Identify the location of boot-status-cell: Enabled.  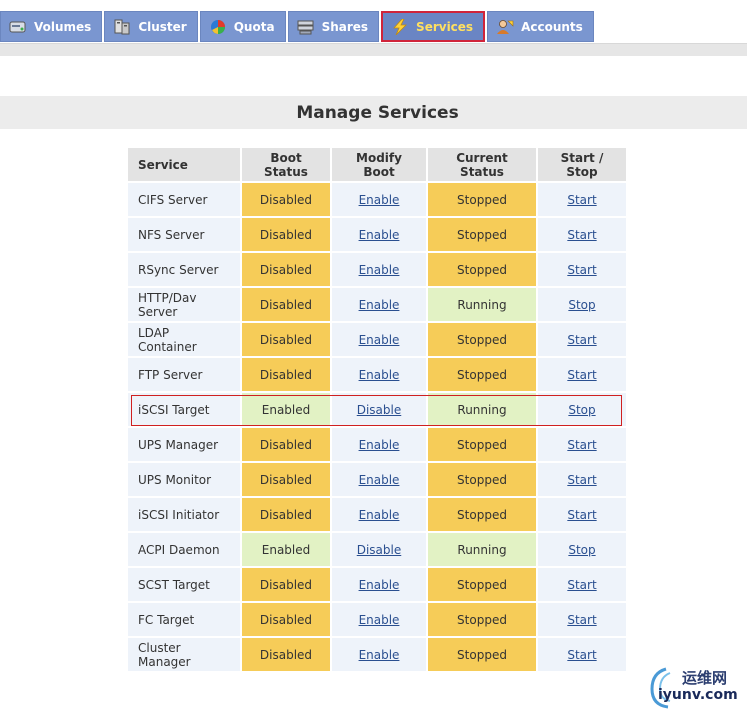
(286, 549).